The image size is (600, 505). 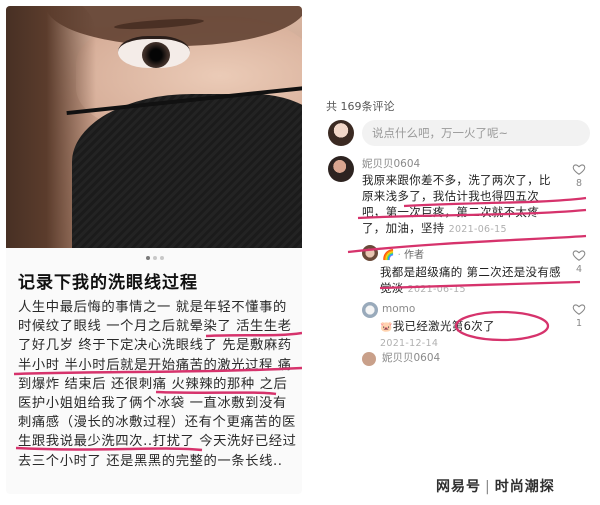 I want to click on pig-icon: 🐷, so click(x=386, y=327).